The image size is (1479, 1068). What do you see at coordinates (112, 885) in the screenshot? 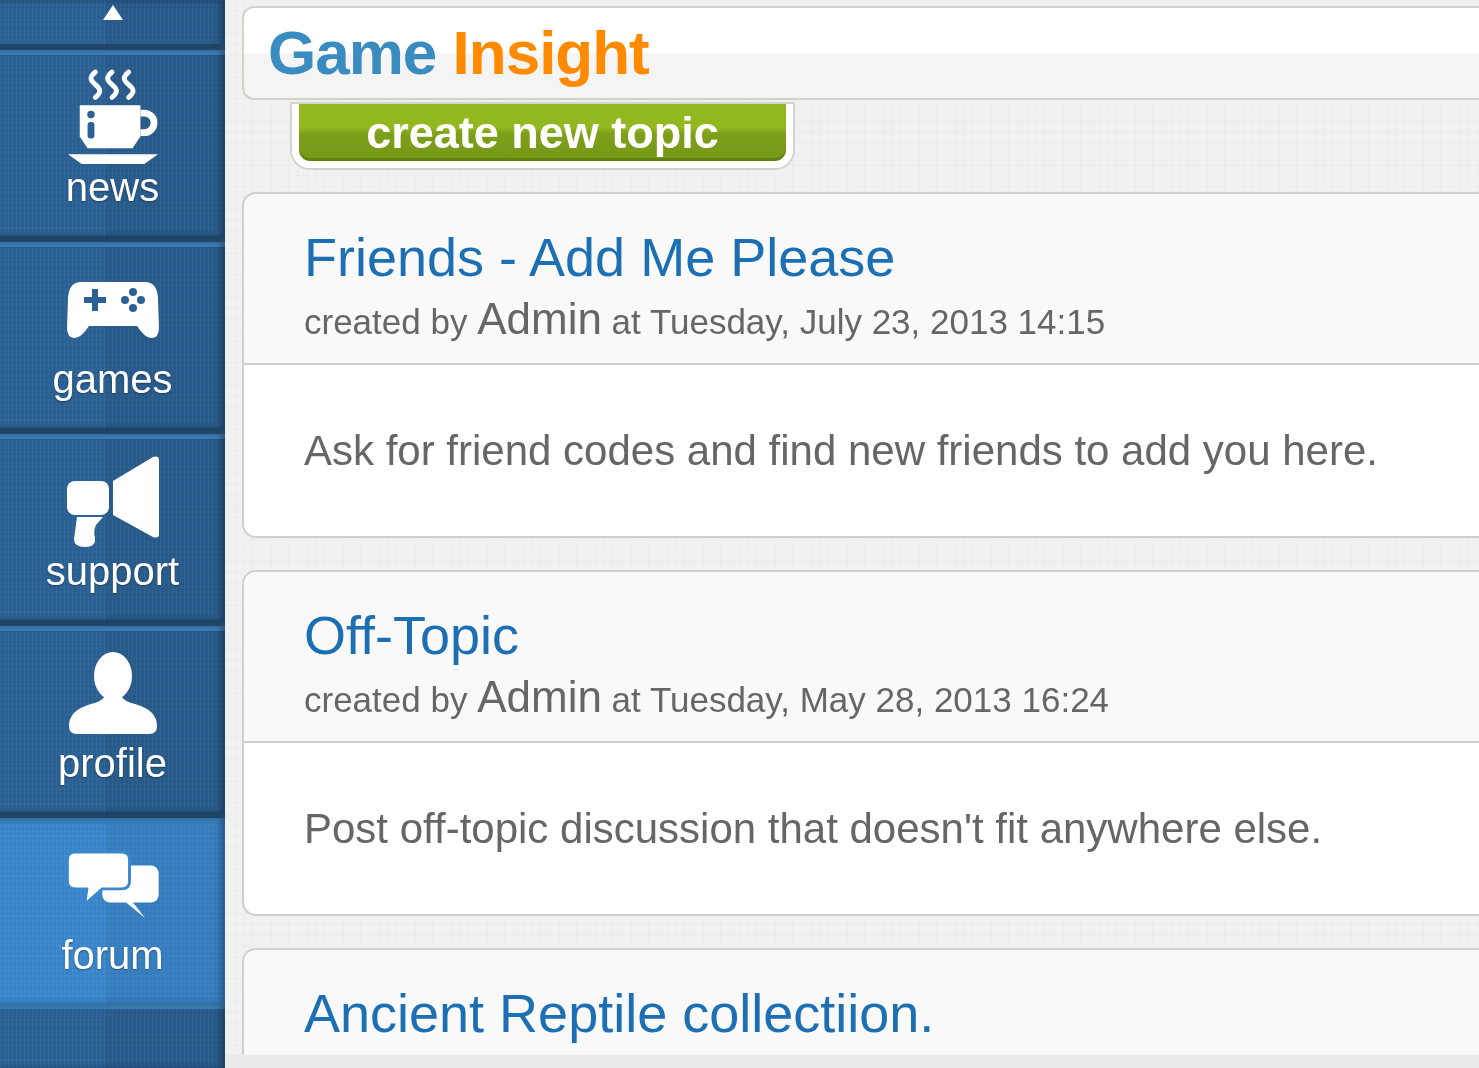
I see `speech-bubbles-icon` at bounding box center [112, 885].